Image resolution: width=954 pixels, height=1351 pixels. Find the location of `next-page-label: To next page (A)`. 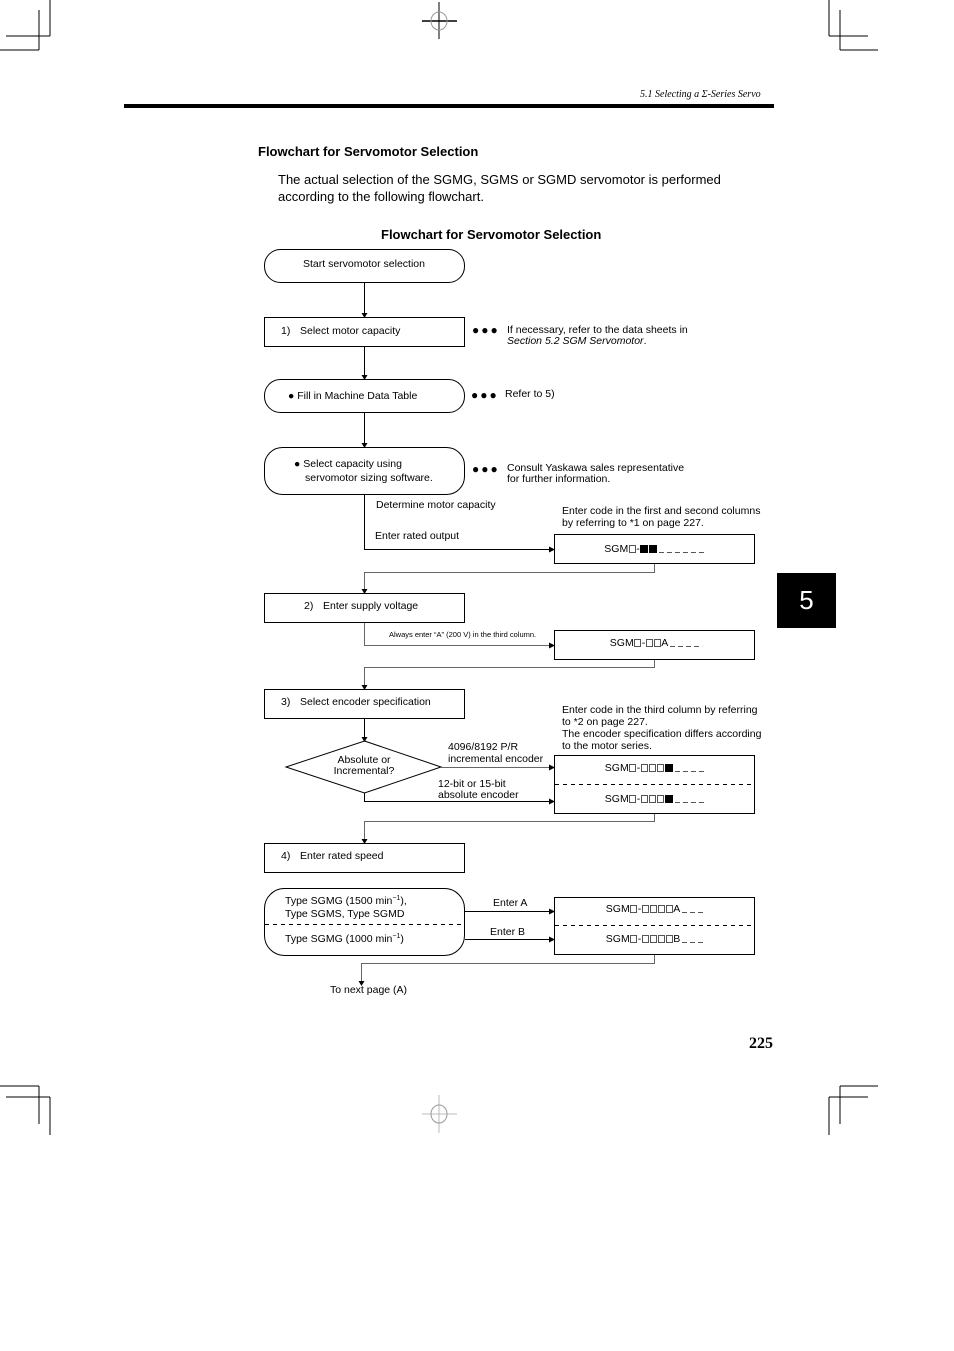

next-page-label: To next page (A) is located at coordinates (369, 990).